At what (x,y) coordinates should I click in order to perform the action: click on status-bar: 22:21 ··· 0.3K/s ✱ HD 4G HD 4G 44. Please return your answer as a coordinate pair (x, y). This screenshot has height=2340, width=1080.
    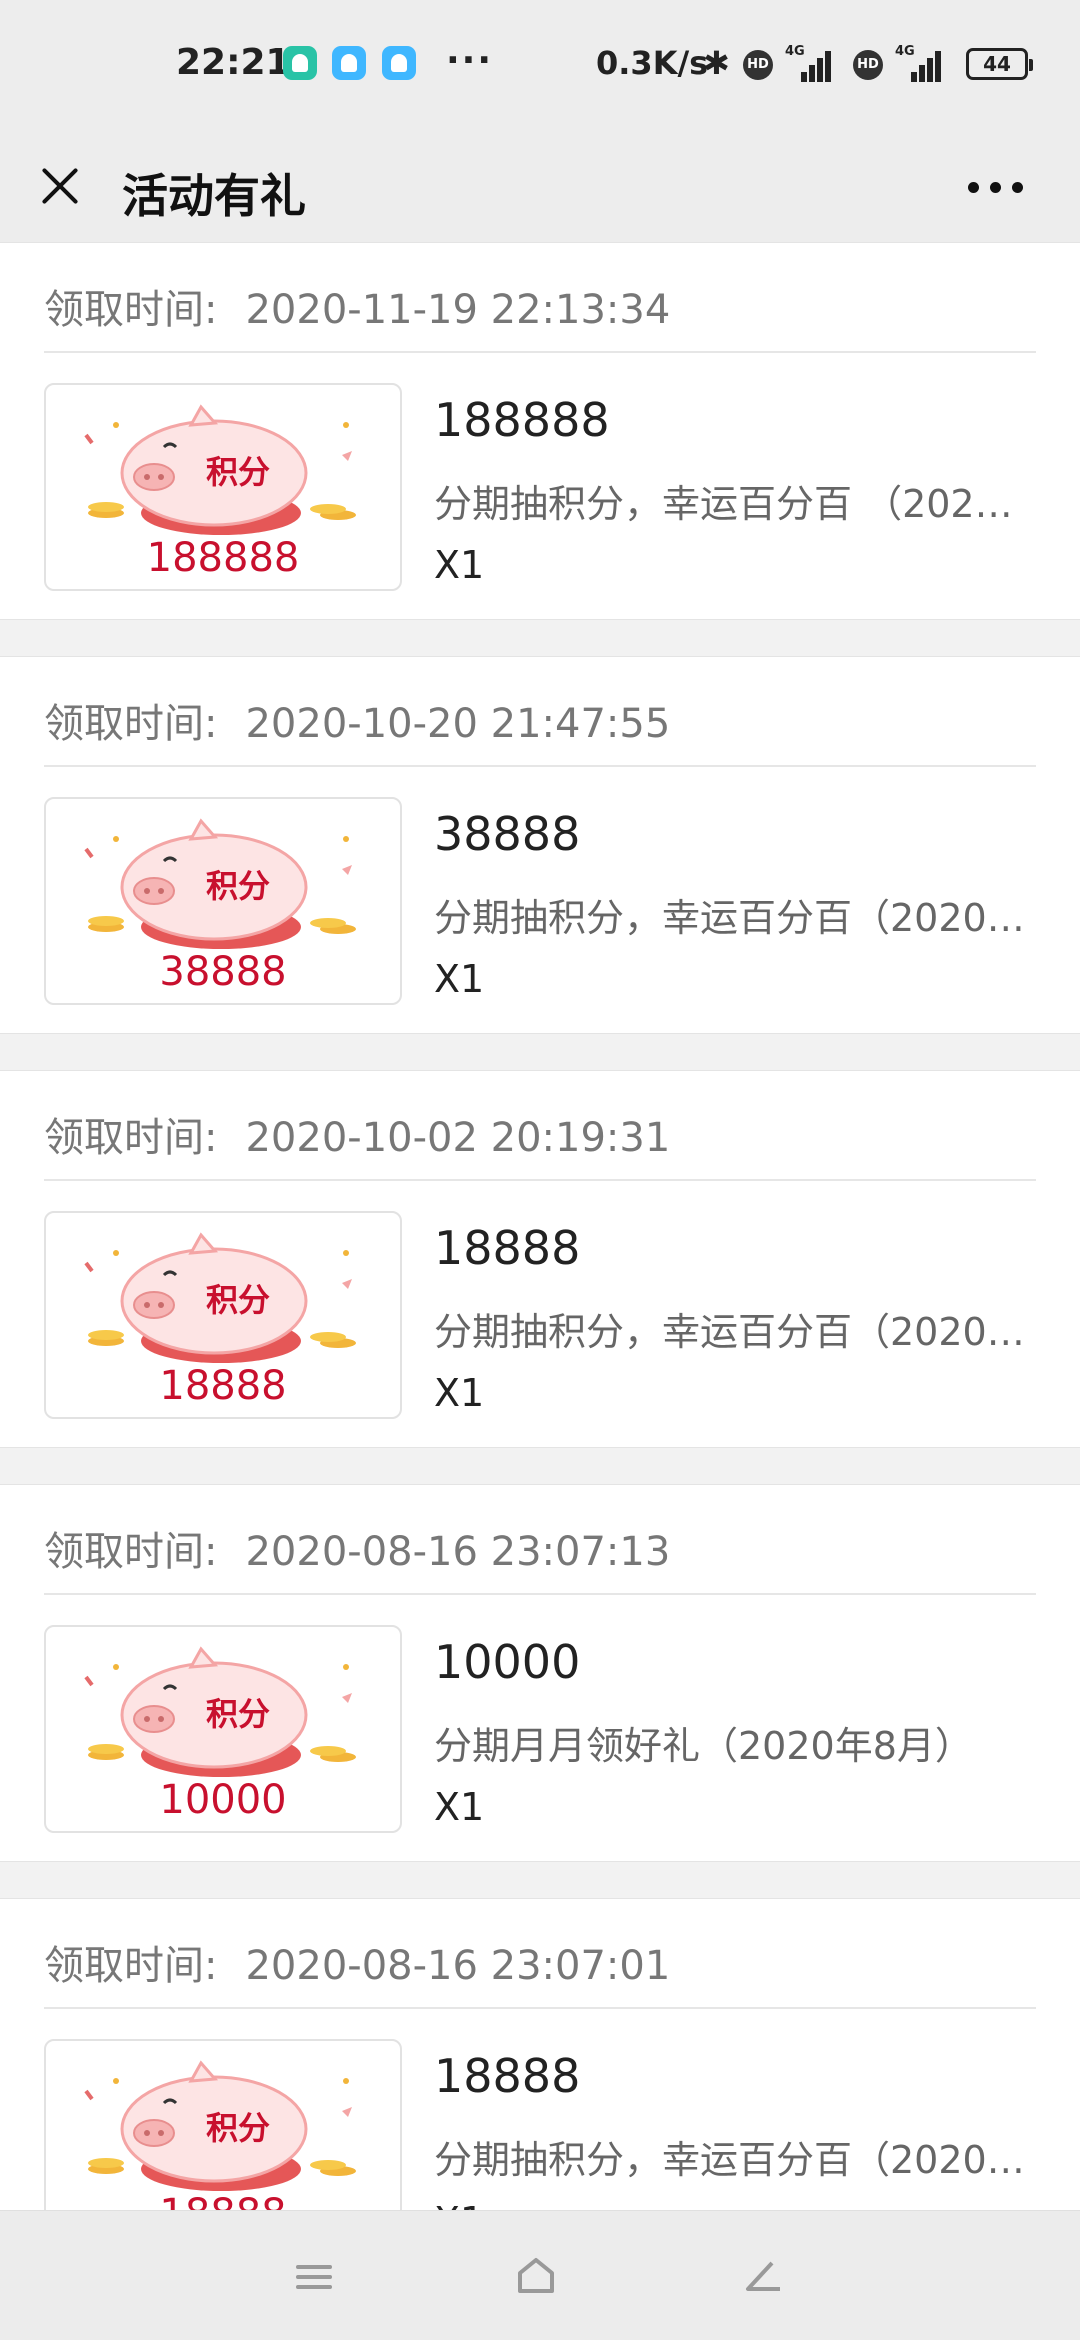
    Looking at the image, I should click on (540, 65).